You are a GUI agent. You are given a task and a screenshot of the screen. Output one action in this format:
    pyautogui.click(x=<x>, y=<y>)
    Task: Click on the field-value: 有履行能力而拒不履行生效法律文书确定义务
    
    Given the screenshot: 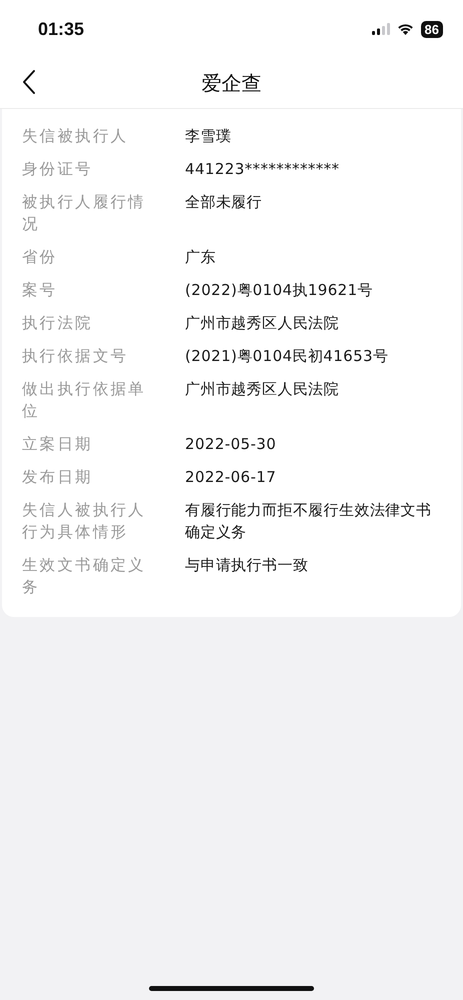 What is the action you would take?
    pyautogui.click(x=308, y=521)
    